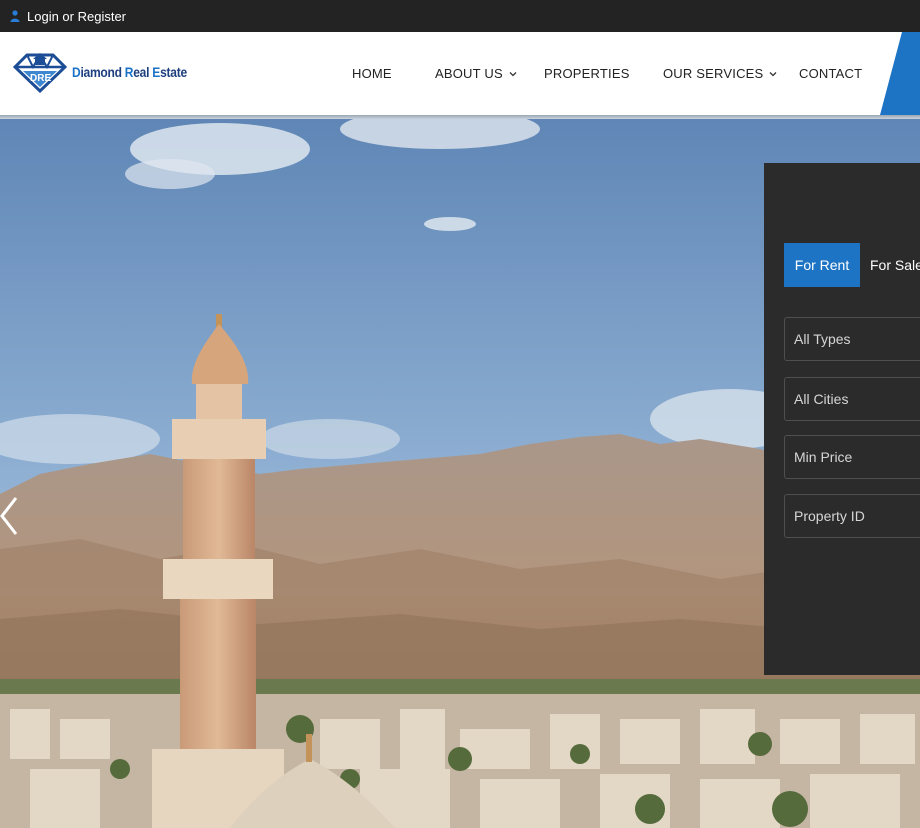 The width and height of the screenshot is (920, 828). I want to click on chevron-left-icon, so click(10, 516).